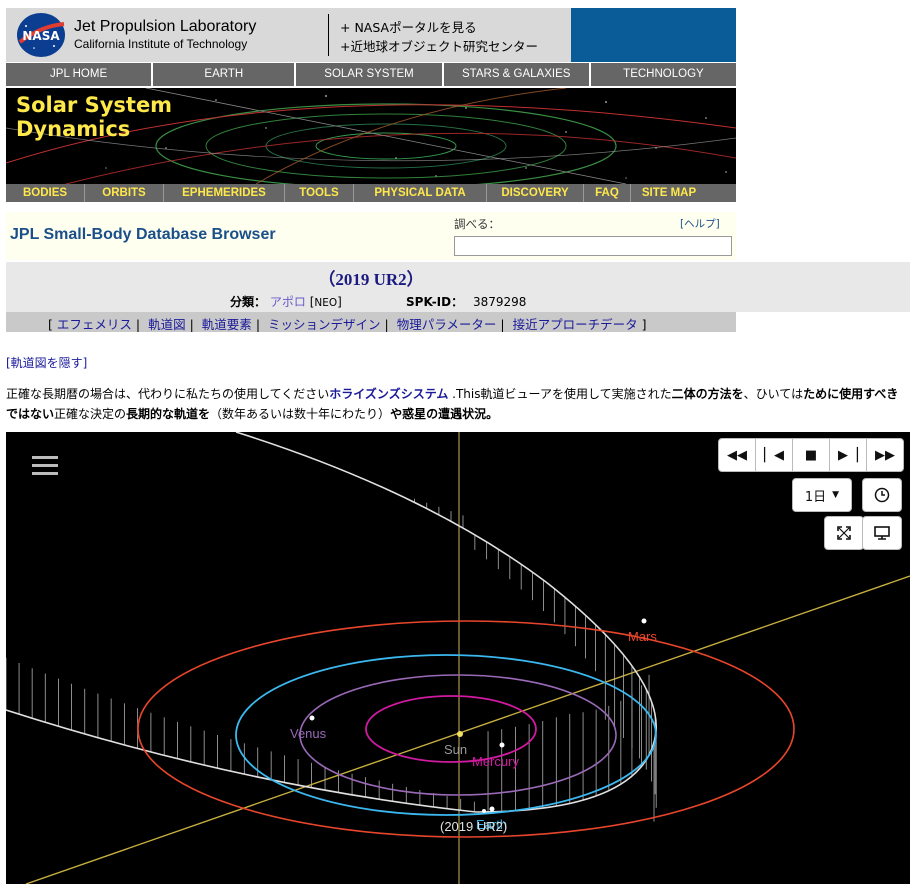 Image resolution: width=918 pixels, height=884 pixels. What do you see at coordinates (326, 303) in the screenshot?
I see `neo-code: NEO` at bounding box center [326, 303].